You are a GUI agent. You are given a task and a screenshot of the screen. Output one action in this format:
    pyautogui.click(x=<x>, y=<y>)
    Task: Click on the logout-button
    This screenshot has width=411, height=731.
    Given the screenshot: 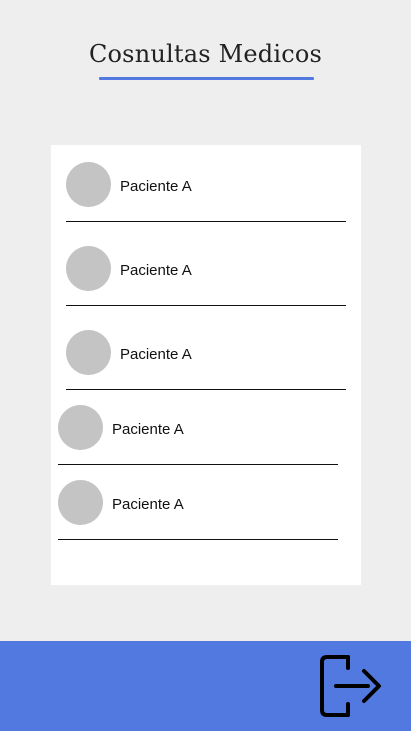 What is the action you would take?
    pyautogui.click(x=351, y=686)
    